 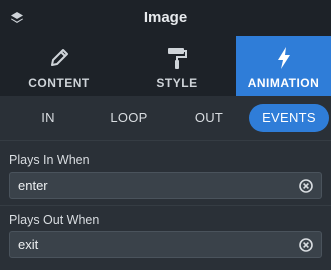 I want to click on plays-in-input, so click(x=149, y=185).